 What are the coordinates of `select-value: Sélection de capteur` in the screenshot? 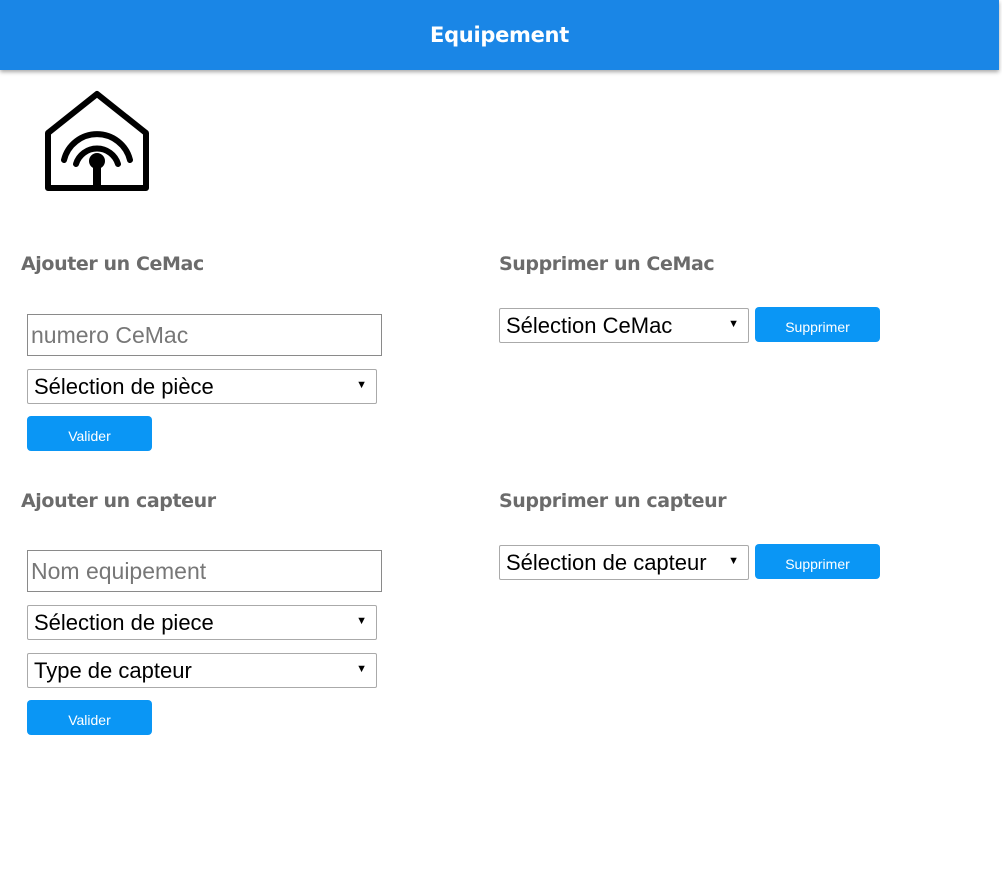 It's located at (606, 562).